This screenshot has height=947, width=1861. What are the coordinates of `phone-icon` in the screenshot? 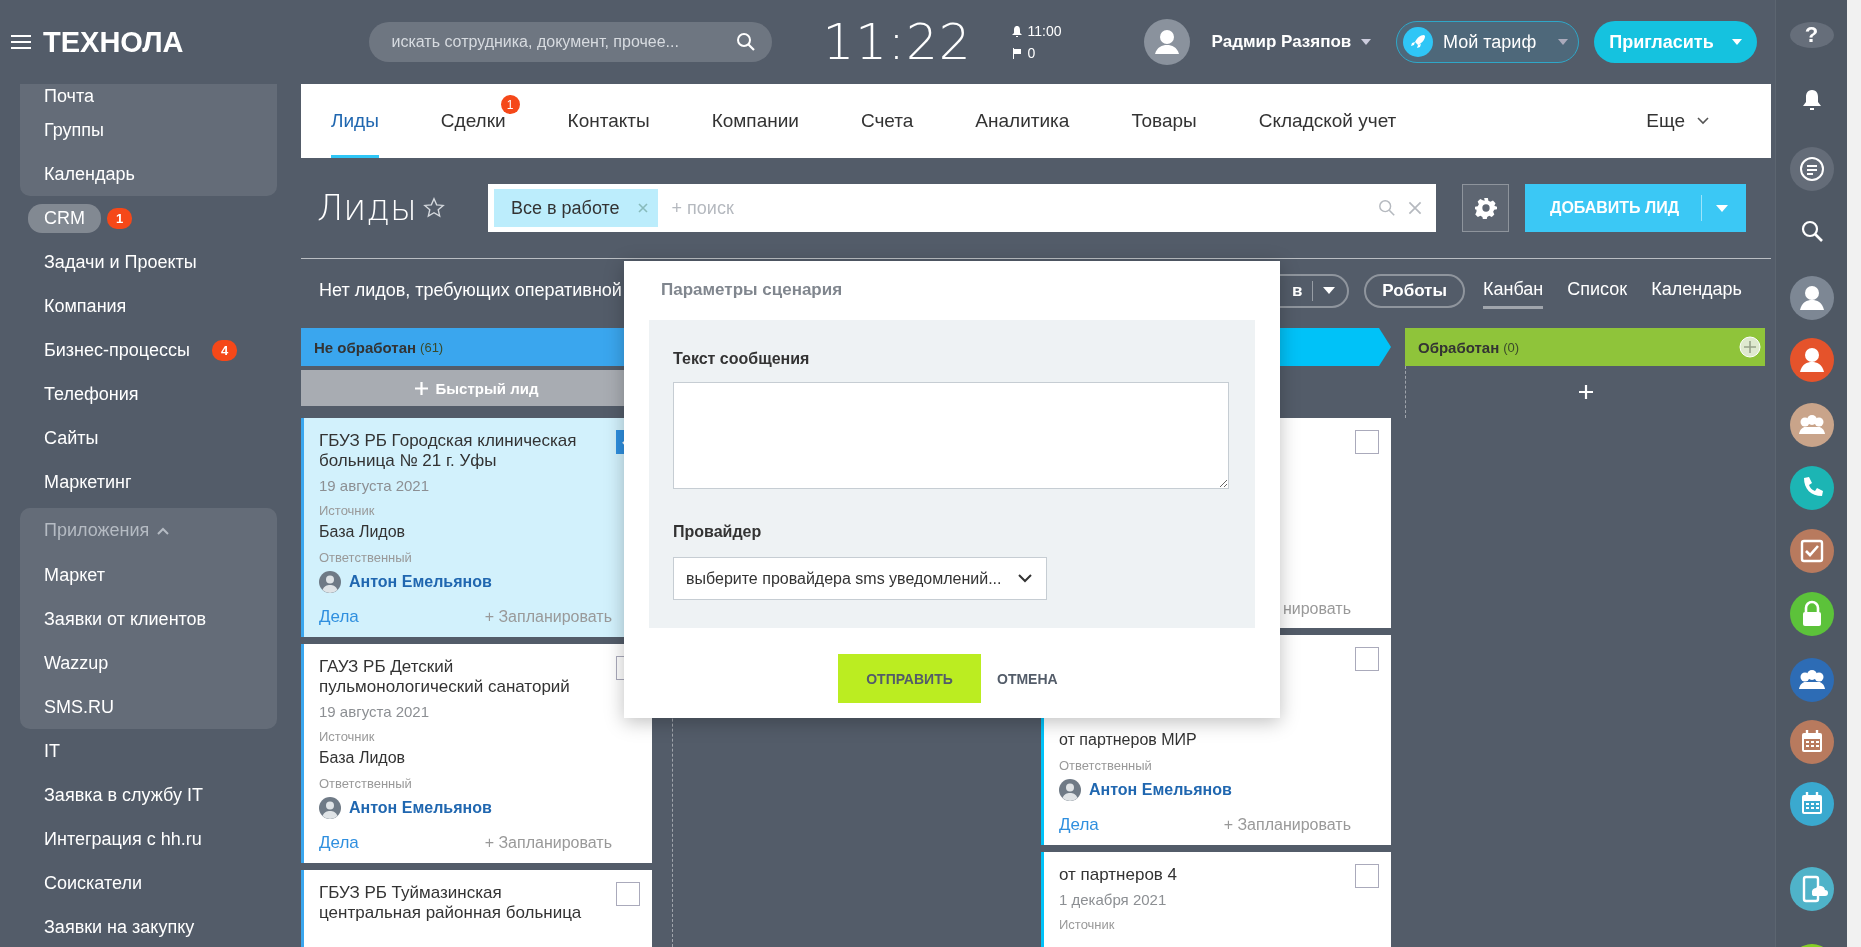 It's located at (1811, 488).